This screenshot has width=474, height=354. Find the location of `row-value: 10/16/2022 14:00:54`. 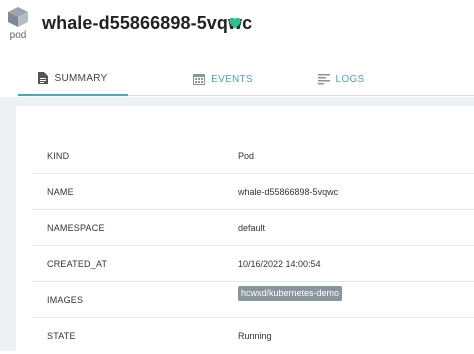

row-value: 10/16/2022 14:00:54 is located at coordinates (279, 264).